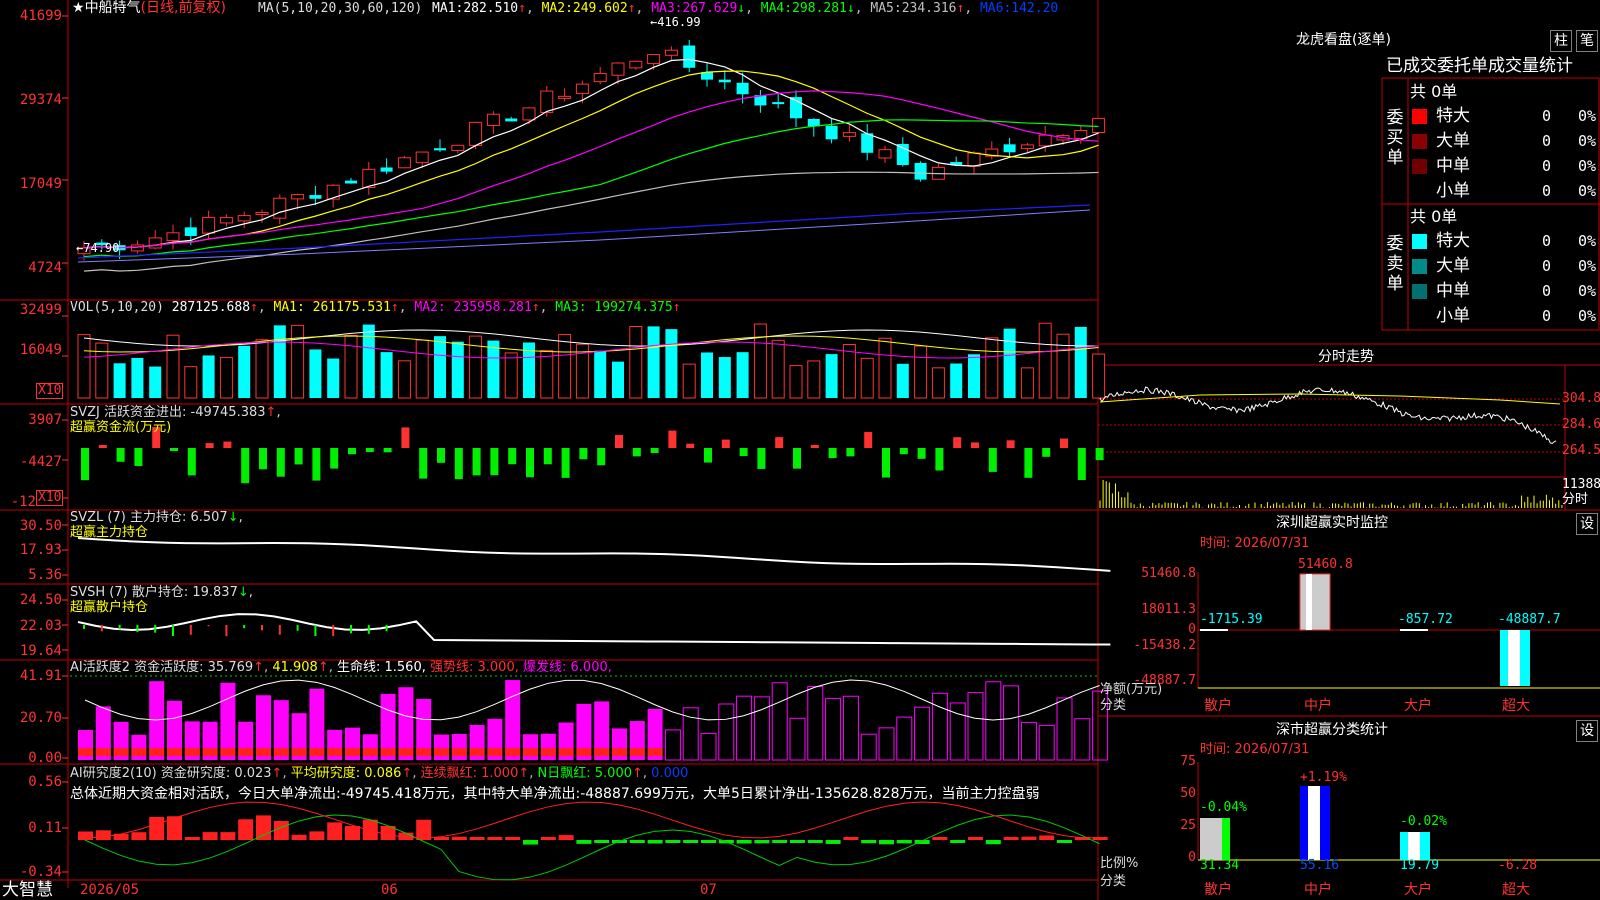  What do you see at coordinates (1516, 890) in the screenshot?
I see `stat-category: 超大` at bounding box center [1516, 890].